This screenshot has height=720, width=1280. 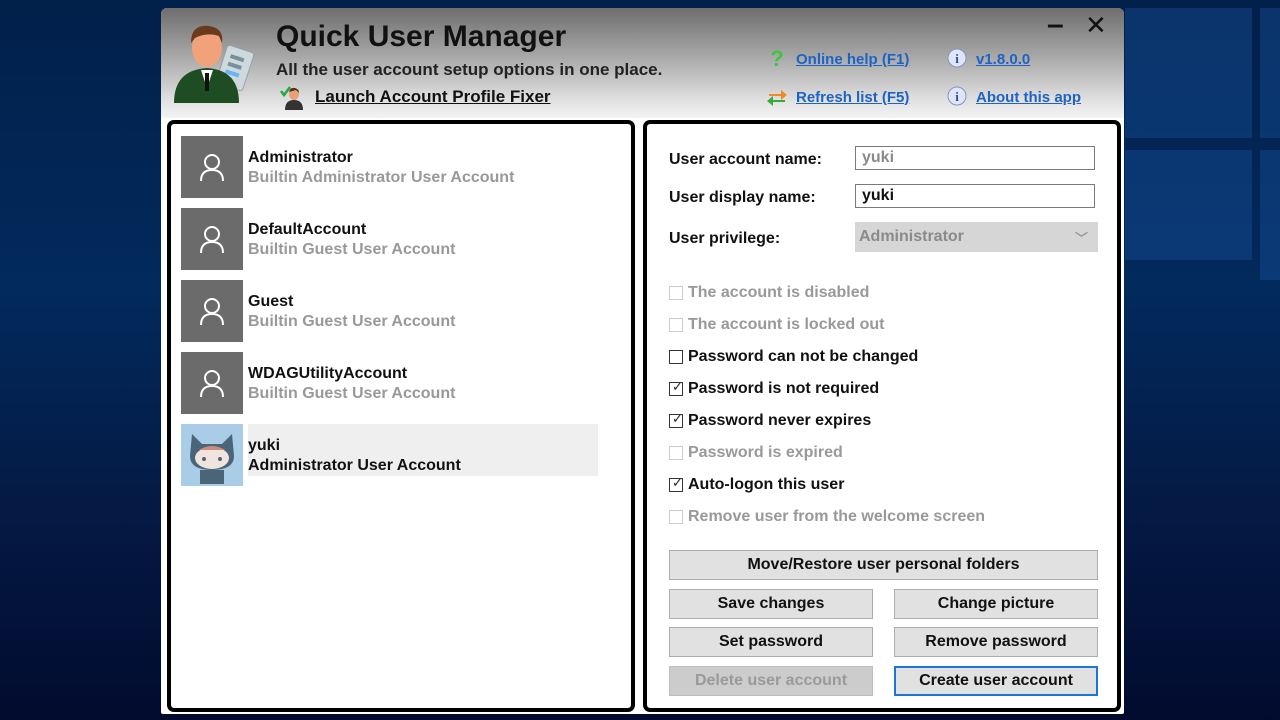 I want to click on option-label: Remove user from the welcome screen, so click(x=837, y=516).